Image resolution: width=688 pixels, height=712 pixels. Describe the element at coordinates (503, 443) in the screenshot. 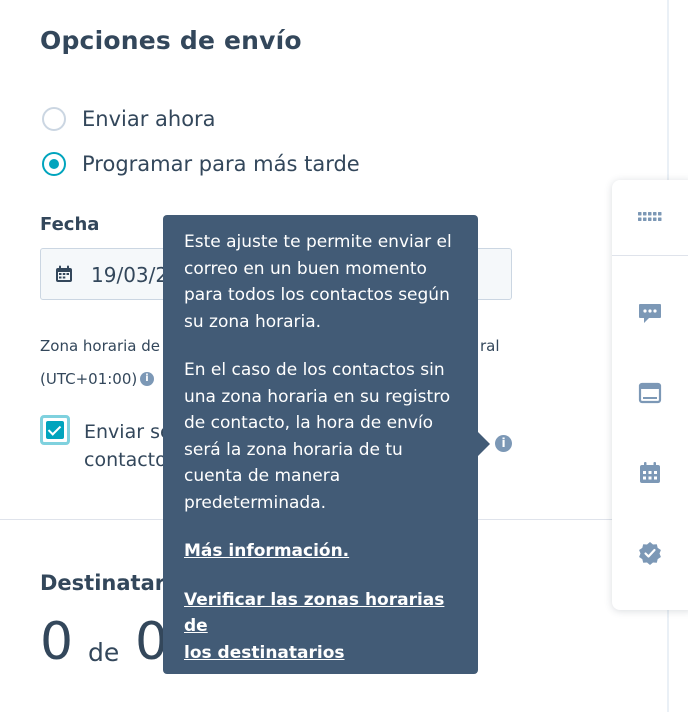

I see `recipient-timezone-info-icon: i` at that location.